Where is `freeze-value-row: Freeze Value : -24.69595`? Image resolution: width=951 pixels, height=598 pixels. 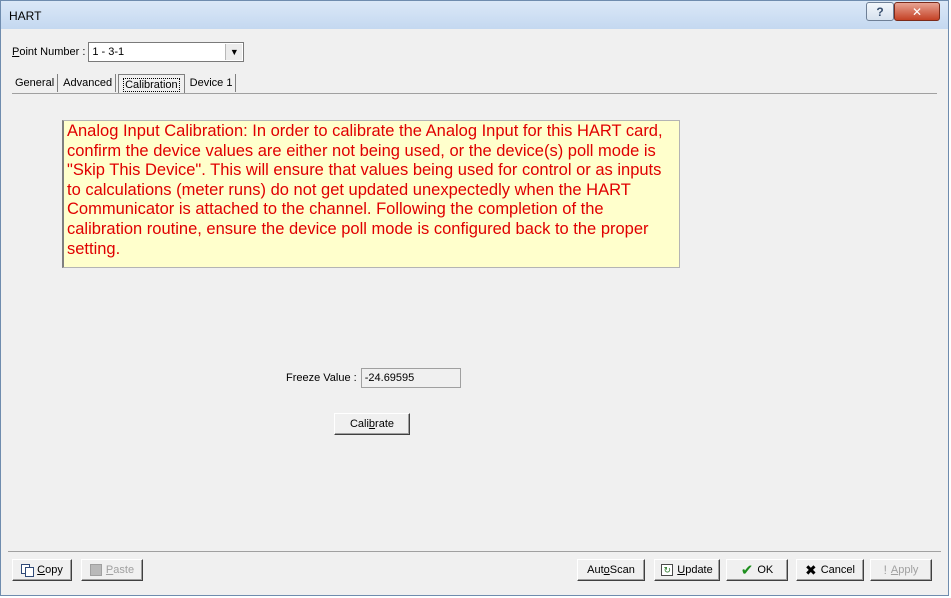
freeze-value-row: Freeze Value : -24.69595 is located at coordinates (373, 378).